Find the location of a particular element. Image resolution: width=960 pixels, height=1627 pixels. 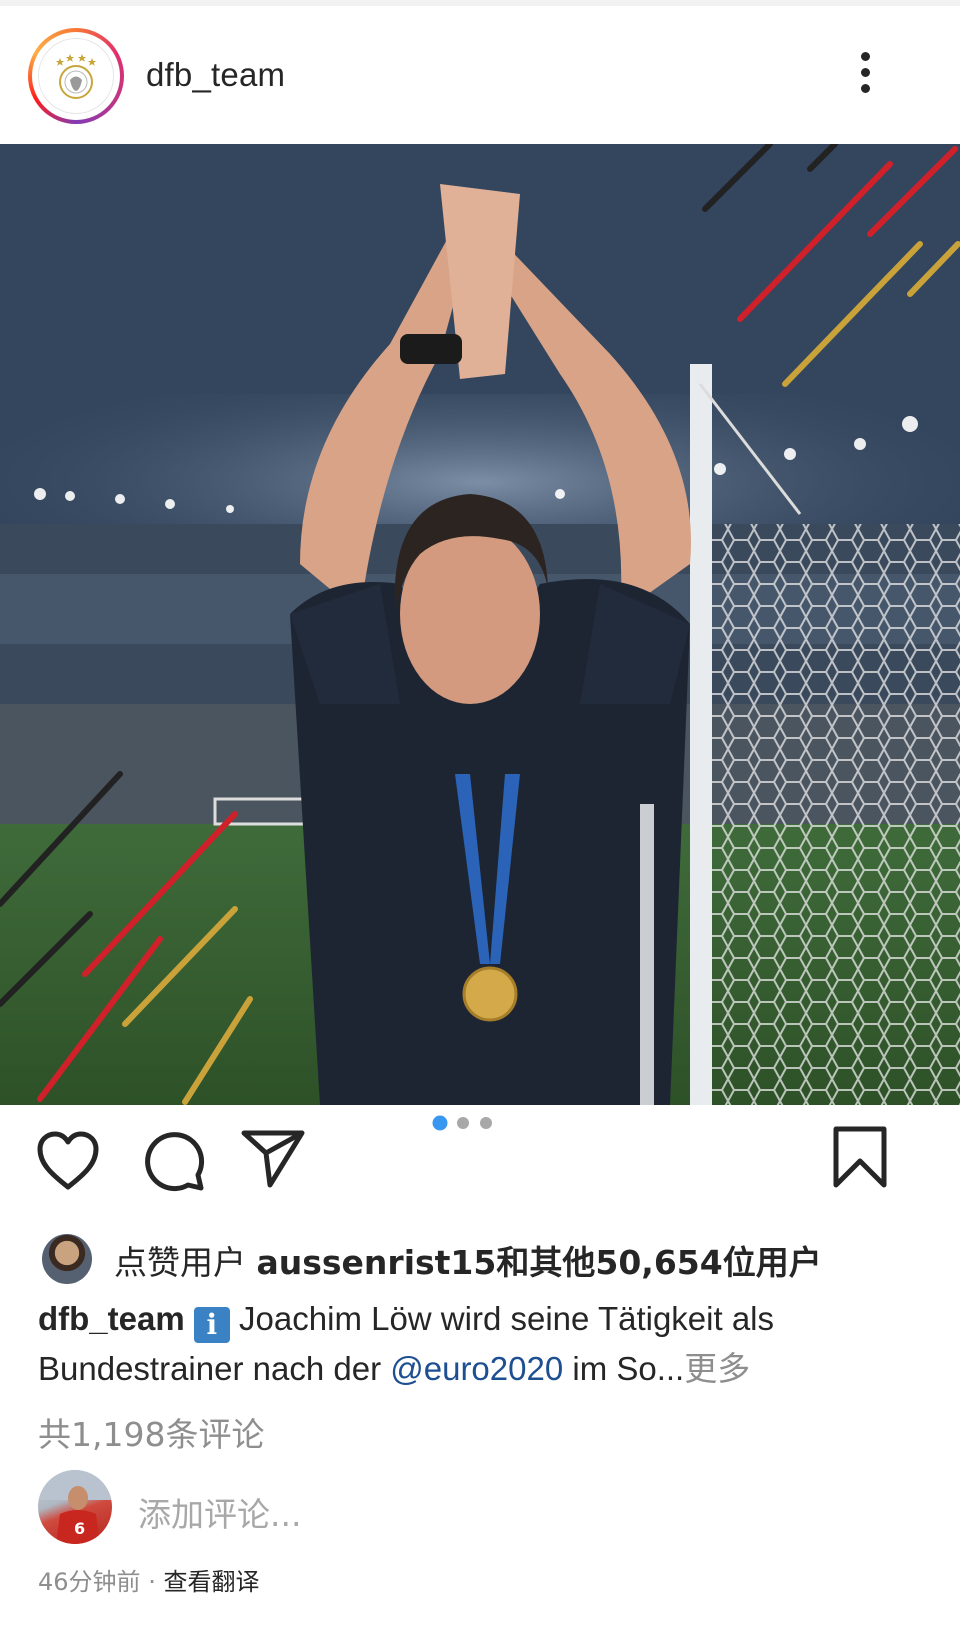

liker-avatar is located at coordinates (67, 1259).